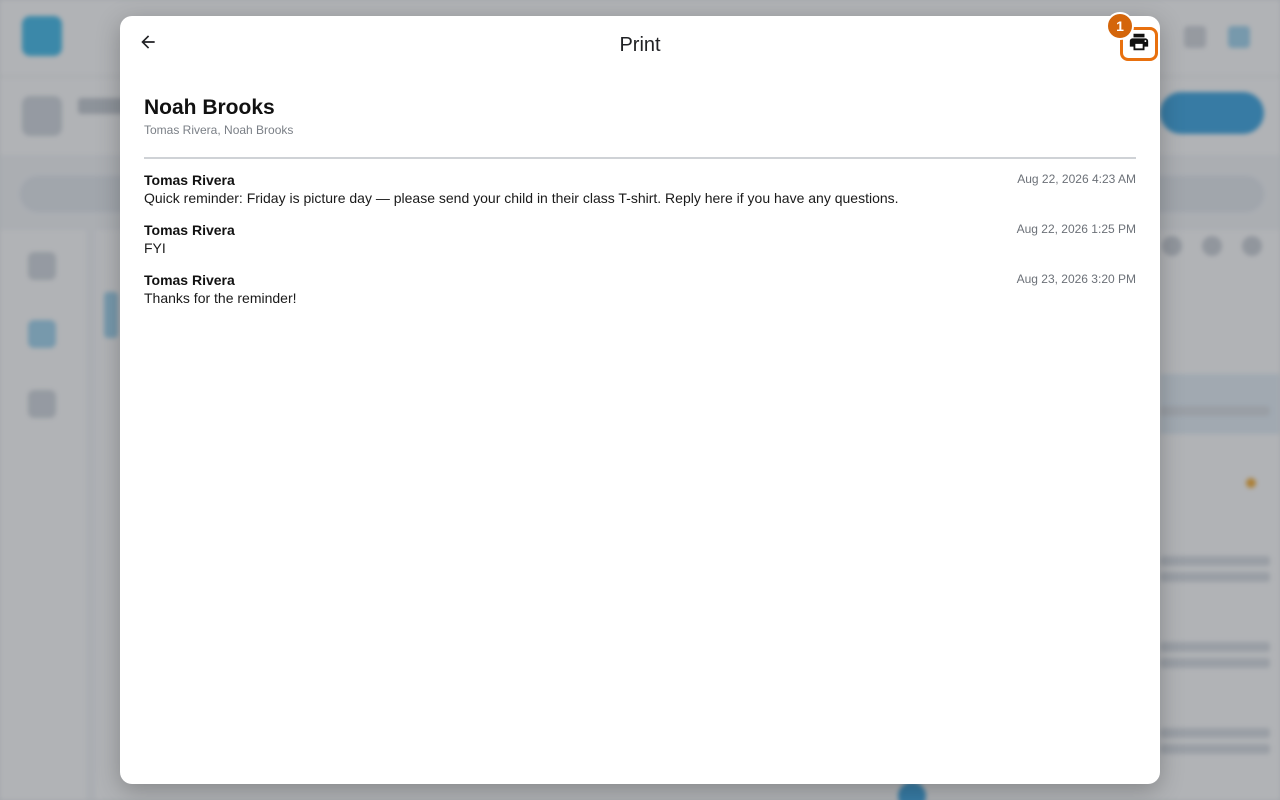  I want to click on message-text: FYI, so click(155, 248).